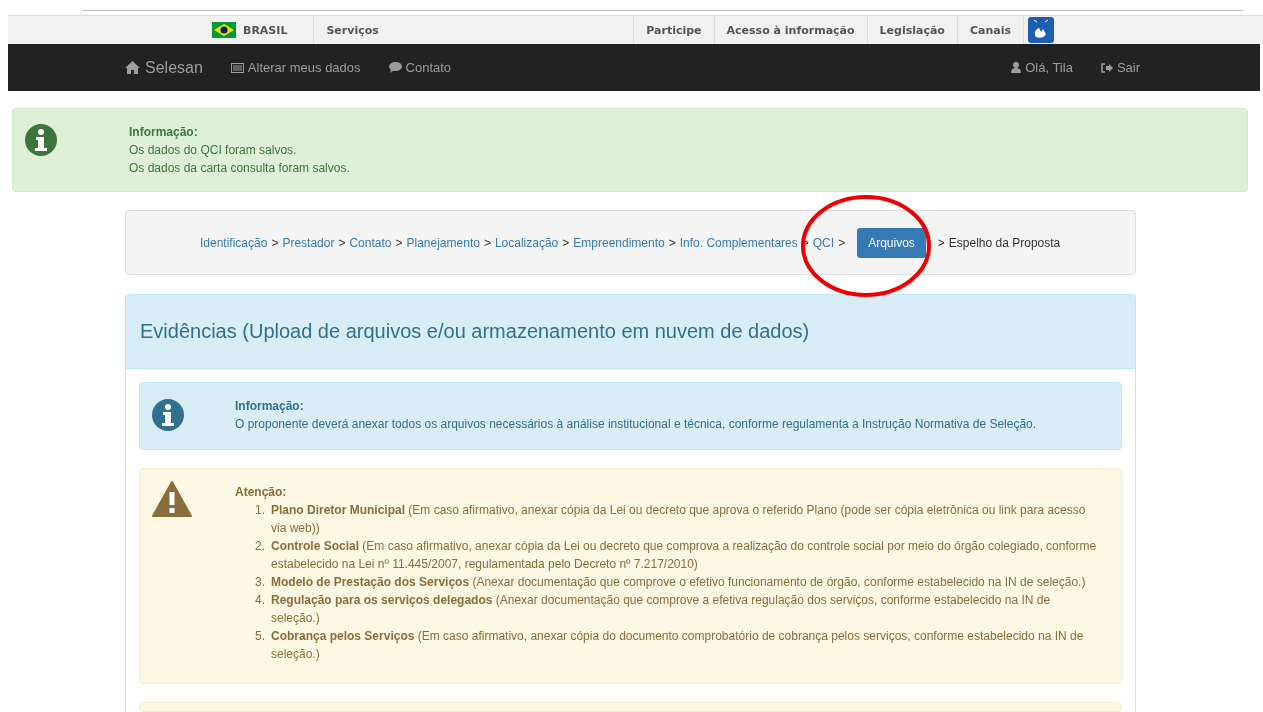  I want to click on nav-link-label: Contato, so click(428, 67).